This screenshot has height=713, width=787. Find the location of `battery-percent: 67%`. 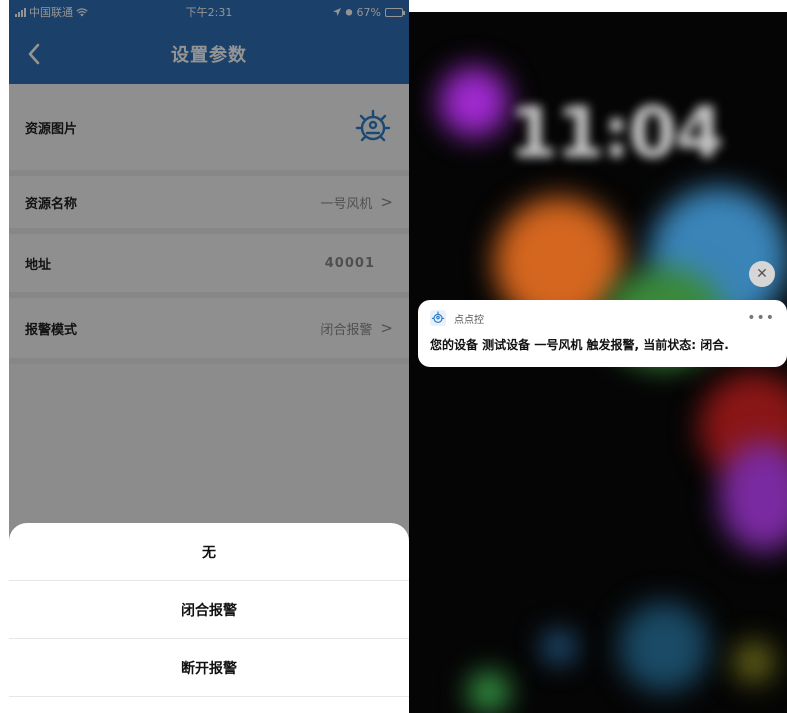

battery-percent: 67% is located at coordinates (368, 12).